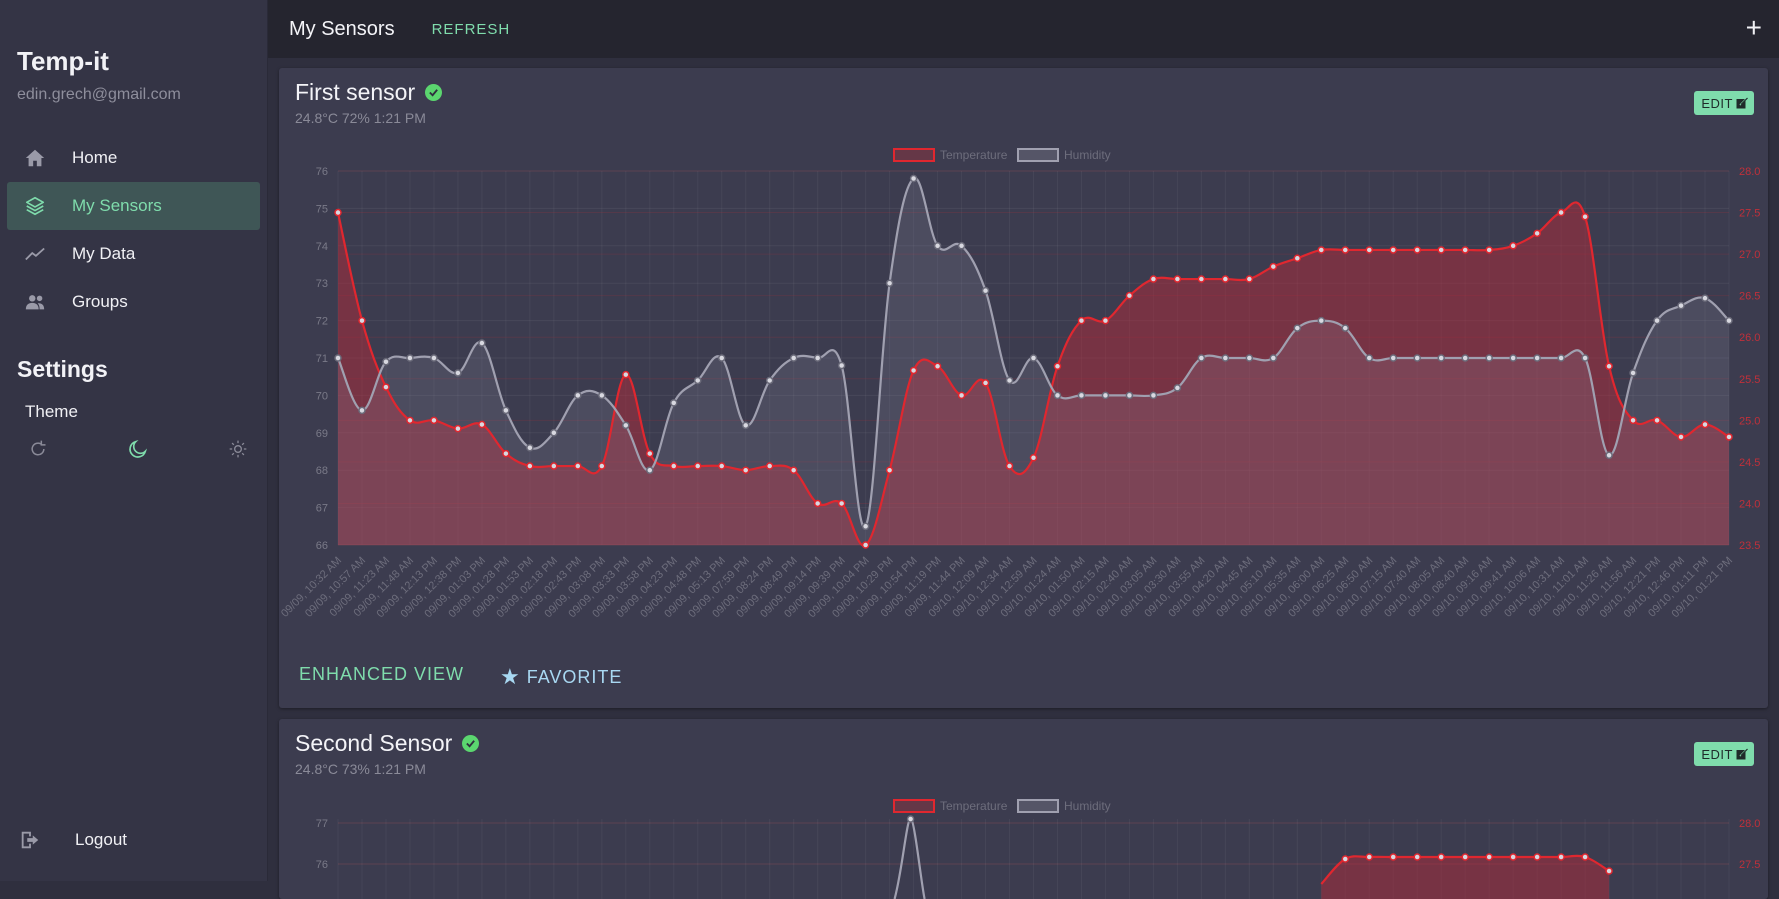 This screenshot has width=1779, height=899. I want to click on legend-temperature-swatch, so click(914, 806).